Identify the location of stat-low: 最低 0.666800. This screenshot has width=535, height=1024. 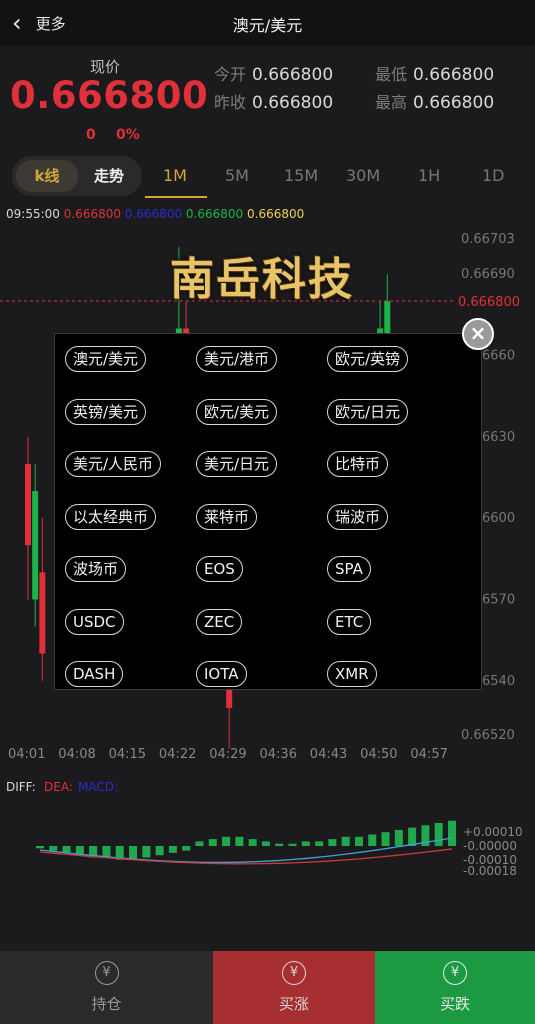
(434, 73).